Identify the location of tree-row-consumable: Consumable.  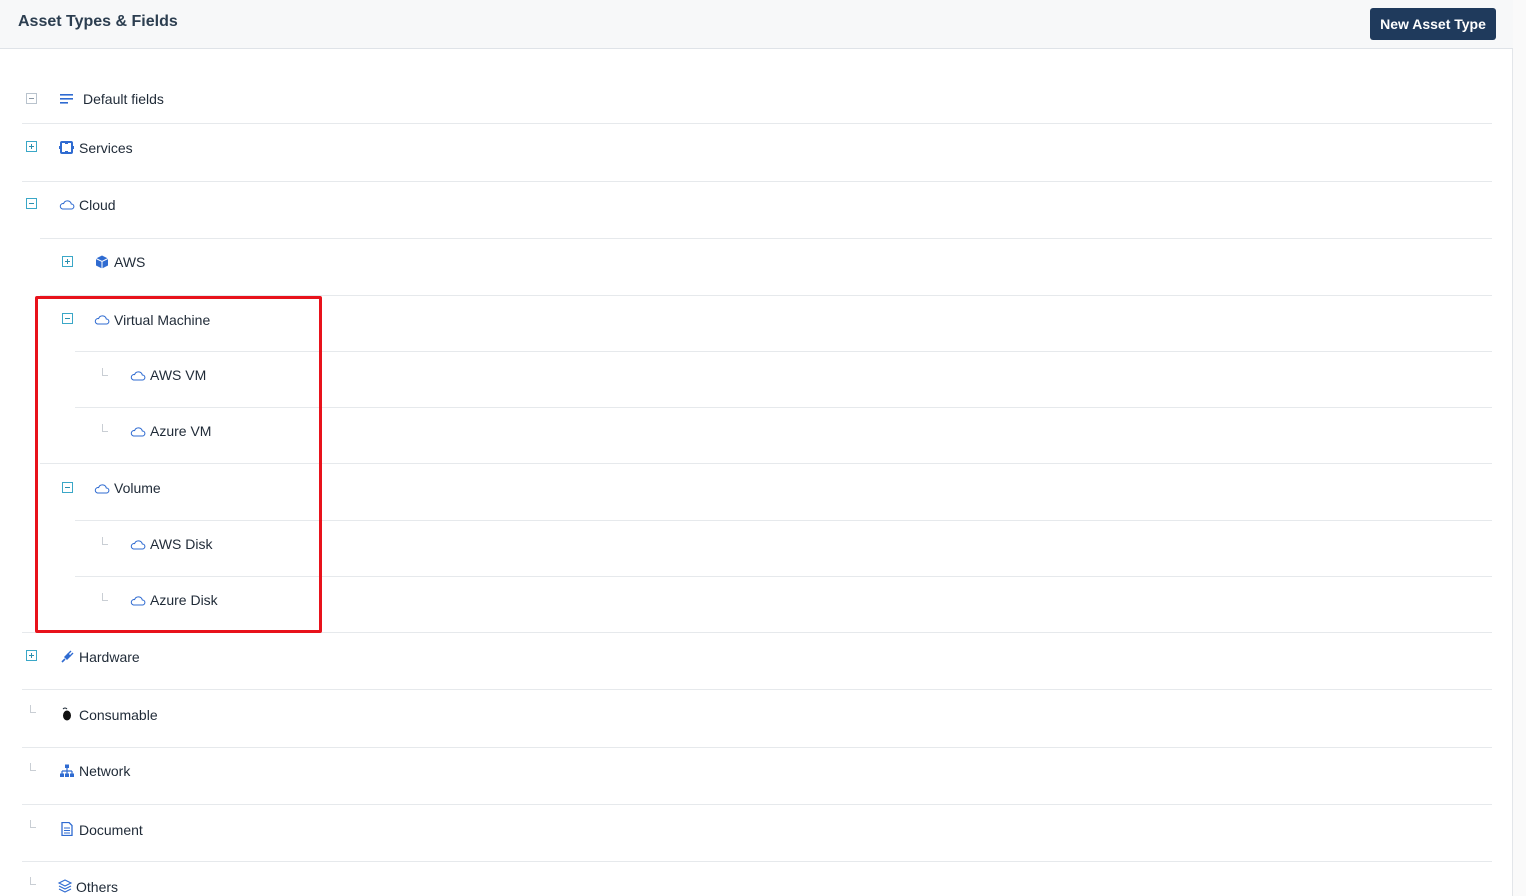
(757, 719).